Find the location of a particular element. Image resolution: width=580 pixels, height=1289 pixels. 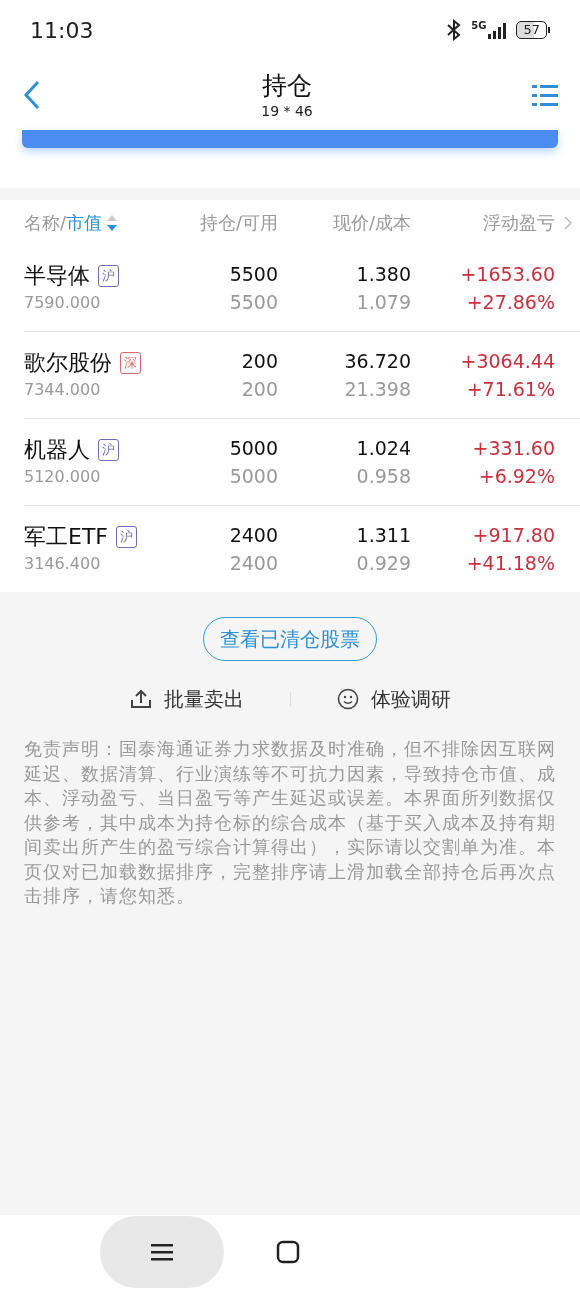

network-label: 5G is located at coordinates (479, 26).